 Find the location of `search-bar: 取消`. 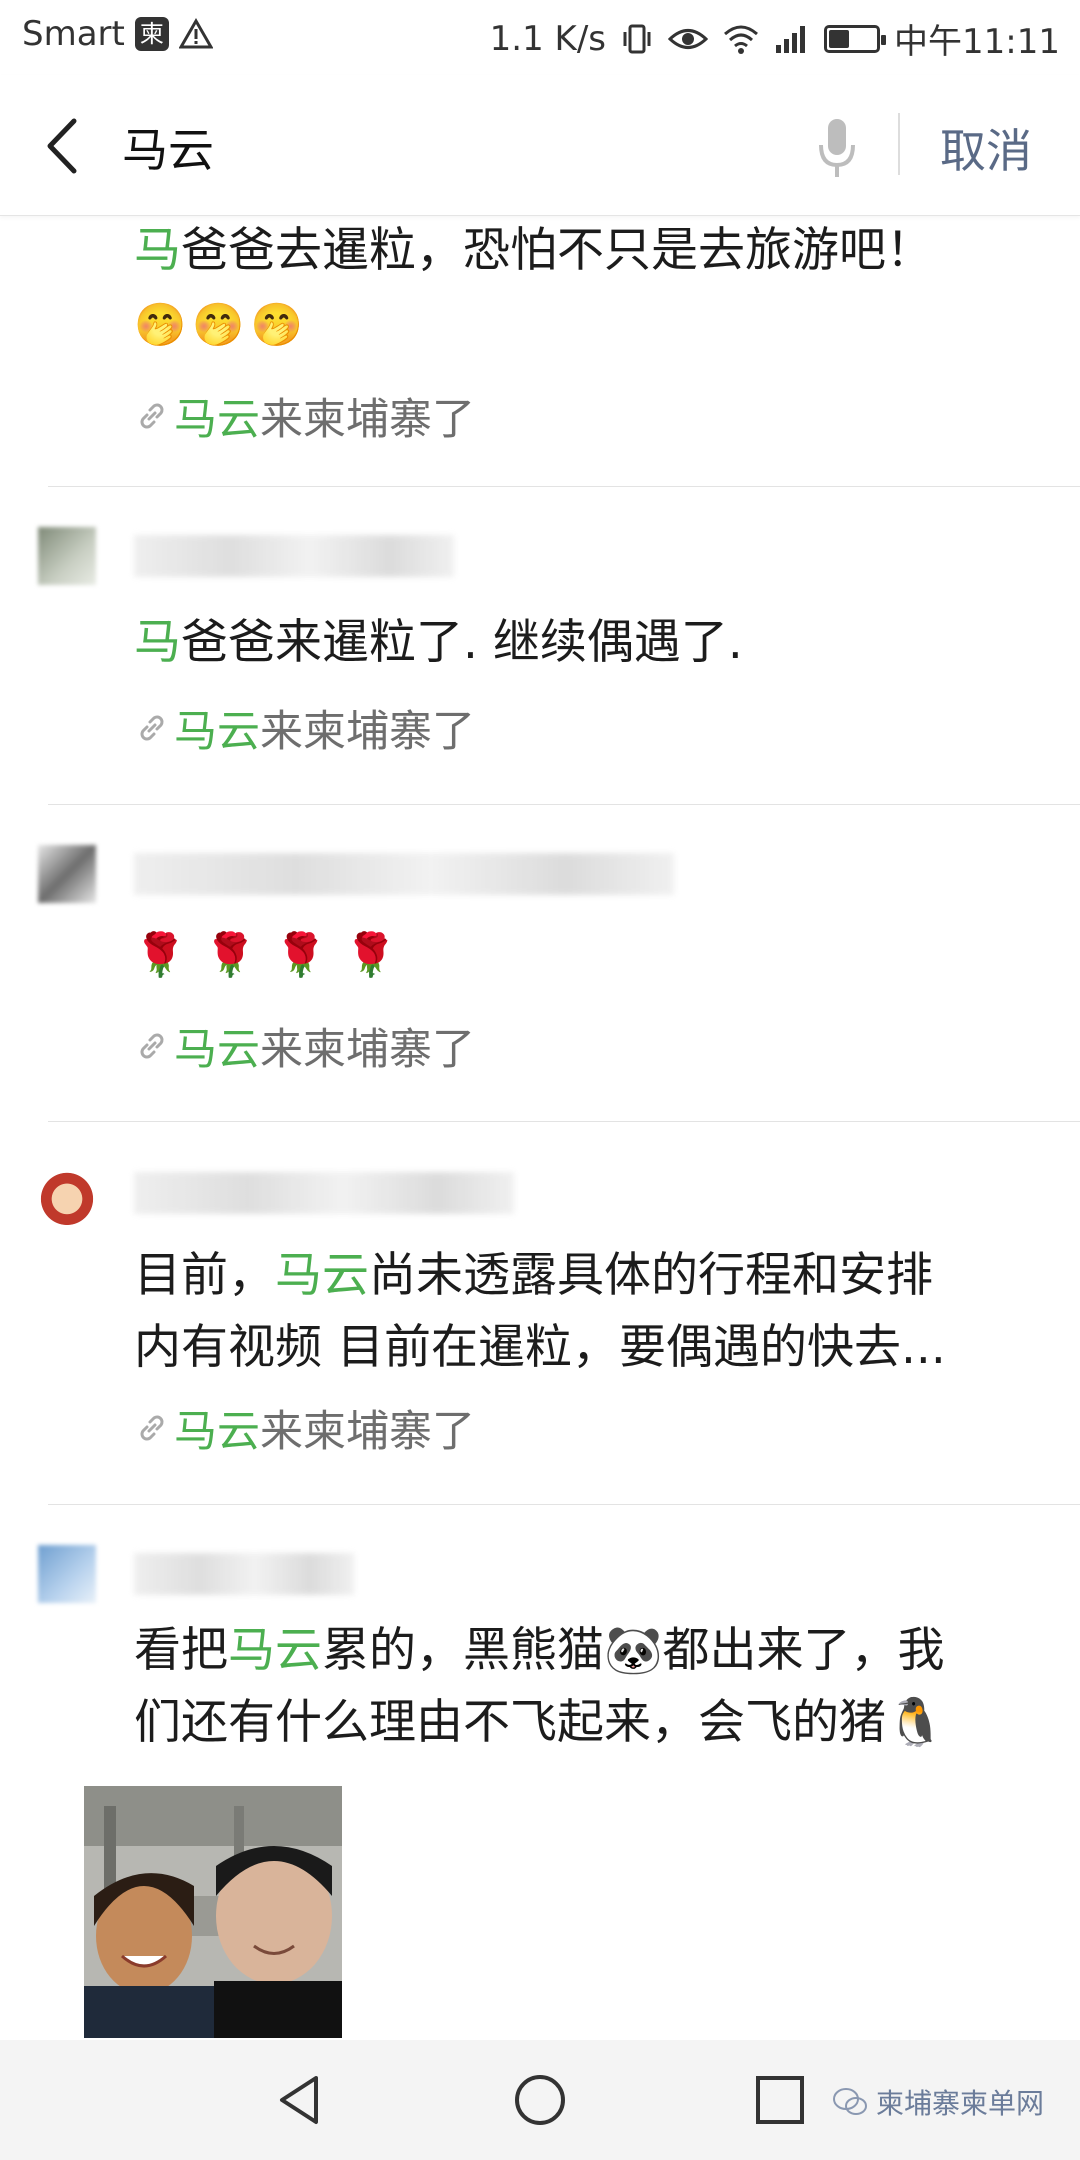

search-bar: 取消 is located at coordinates (540, 145).